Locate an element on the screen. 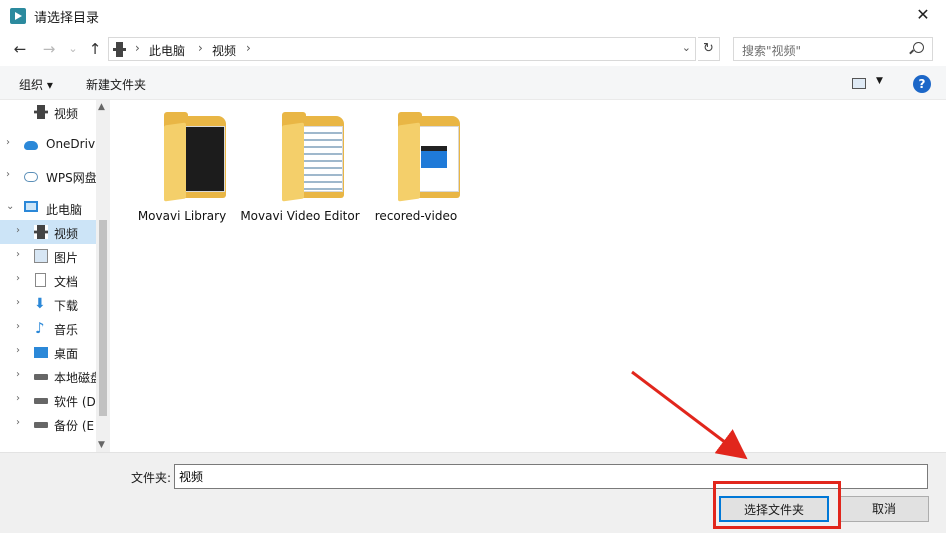 This screenshot has width=946, height=533. address-row: ← → ⌄ ↑ › 此电脑 › 视频 › ⌄ ↻ 搜索"视频" is located at coordinates (473, 49).